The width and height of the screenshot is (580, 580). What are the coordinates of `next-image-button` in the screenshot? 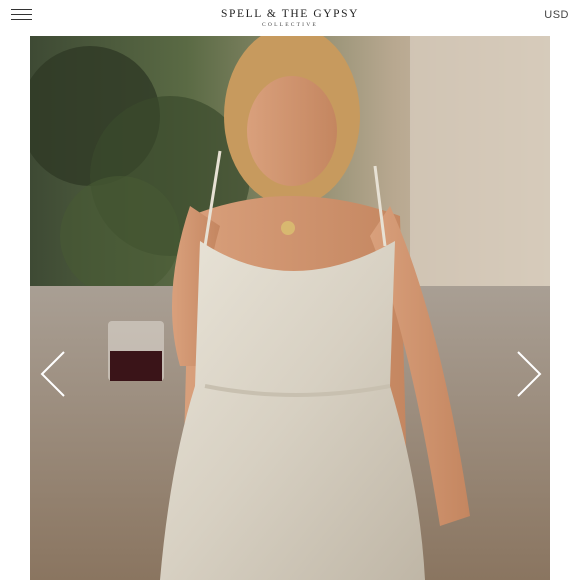 It's located at (529, 374).